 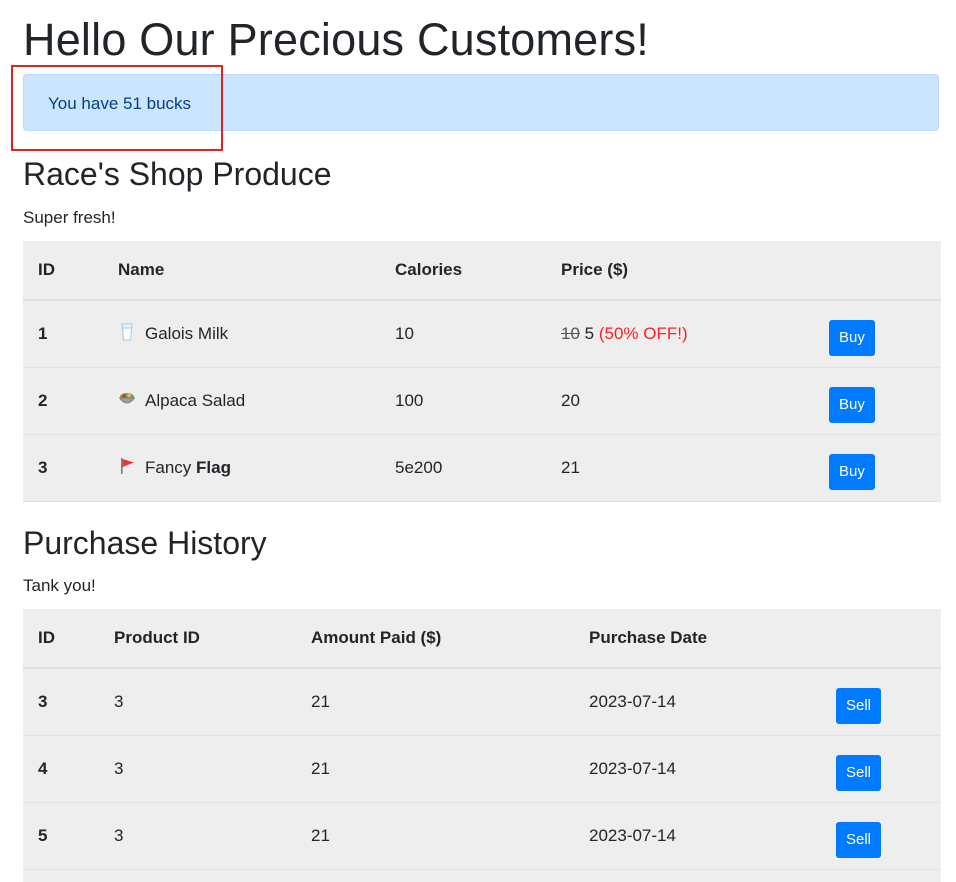 What do you see at coordinates (127, 466) in the screenshot?
I see `red-flag-icon` at bounding box center [127, 466].